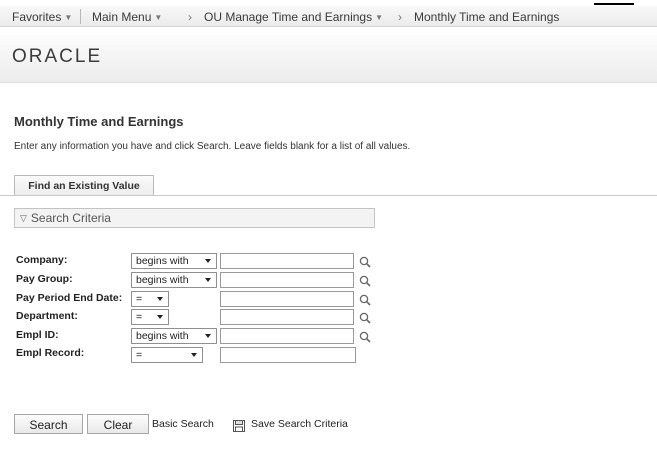 The width and height of the screenshot is (657, 468). Describe the element at coordinates (122, 17) in the screenshot. I see `main-menu-label: Main Menu` at that location.